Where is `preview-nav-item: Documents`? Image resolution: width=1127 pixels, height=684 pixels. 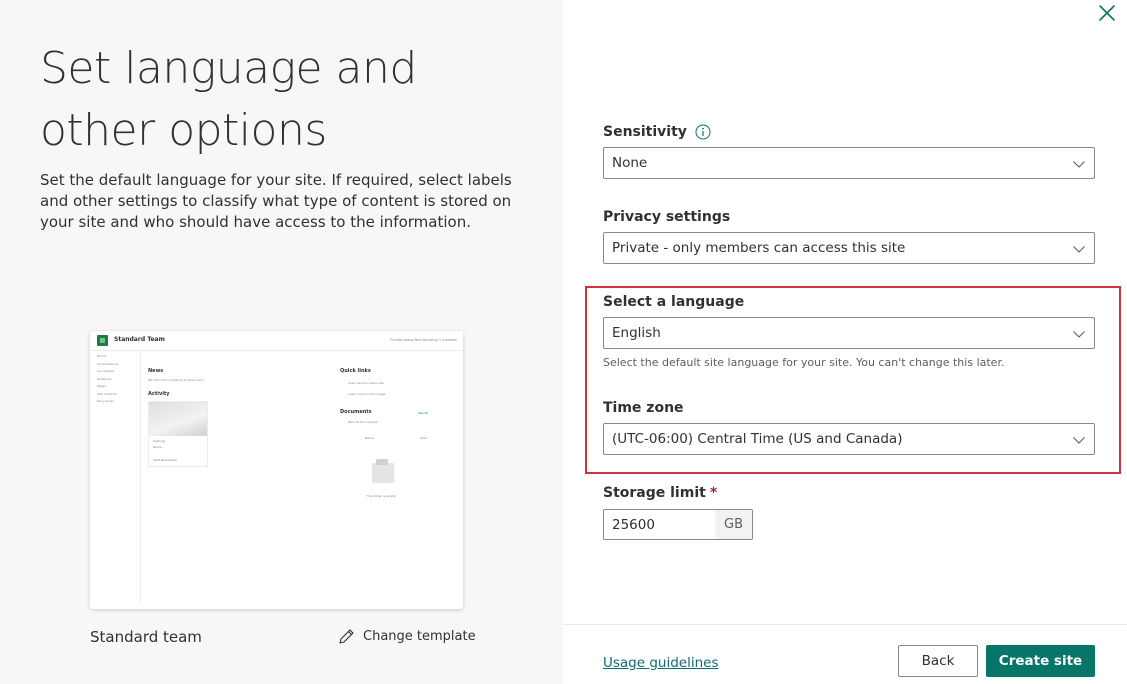 preview-nav-item: Documents is located at coordinates (106, 371).